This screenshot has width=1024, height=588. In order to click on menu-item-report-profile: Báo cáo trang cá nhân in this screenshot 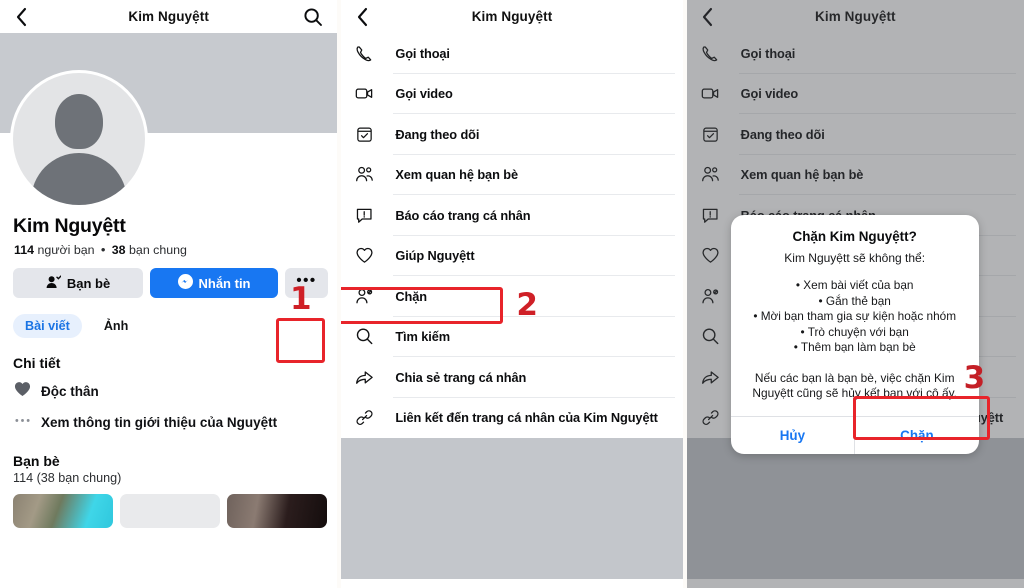, I will do `click(511, 215)`.